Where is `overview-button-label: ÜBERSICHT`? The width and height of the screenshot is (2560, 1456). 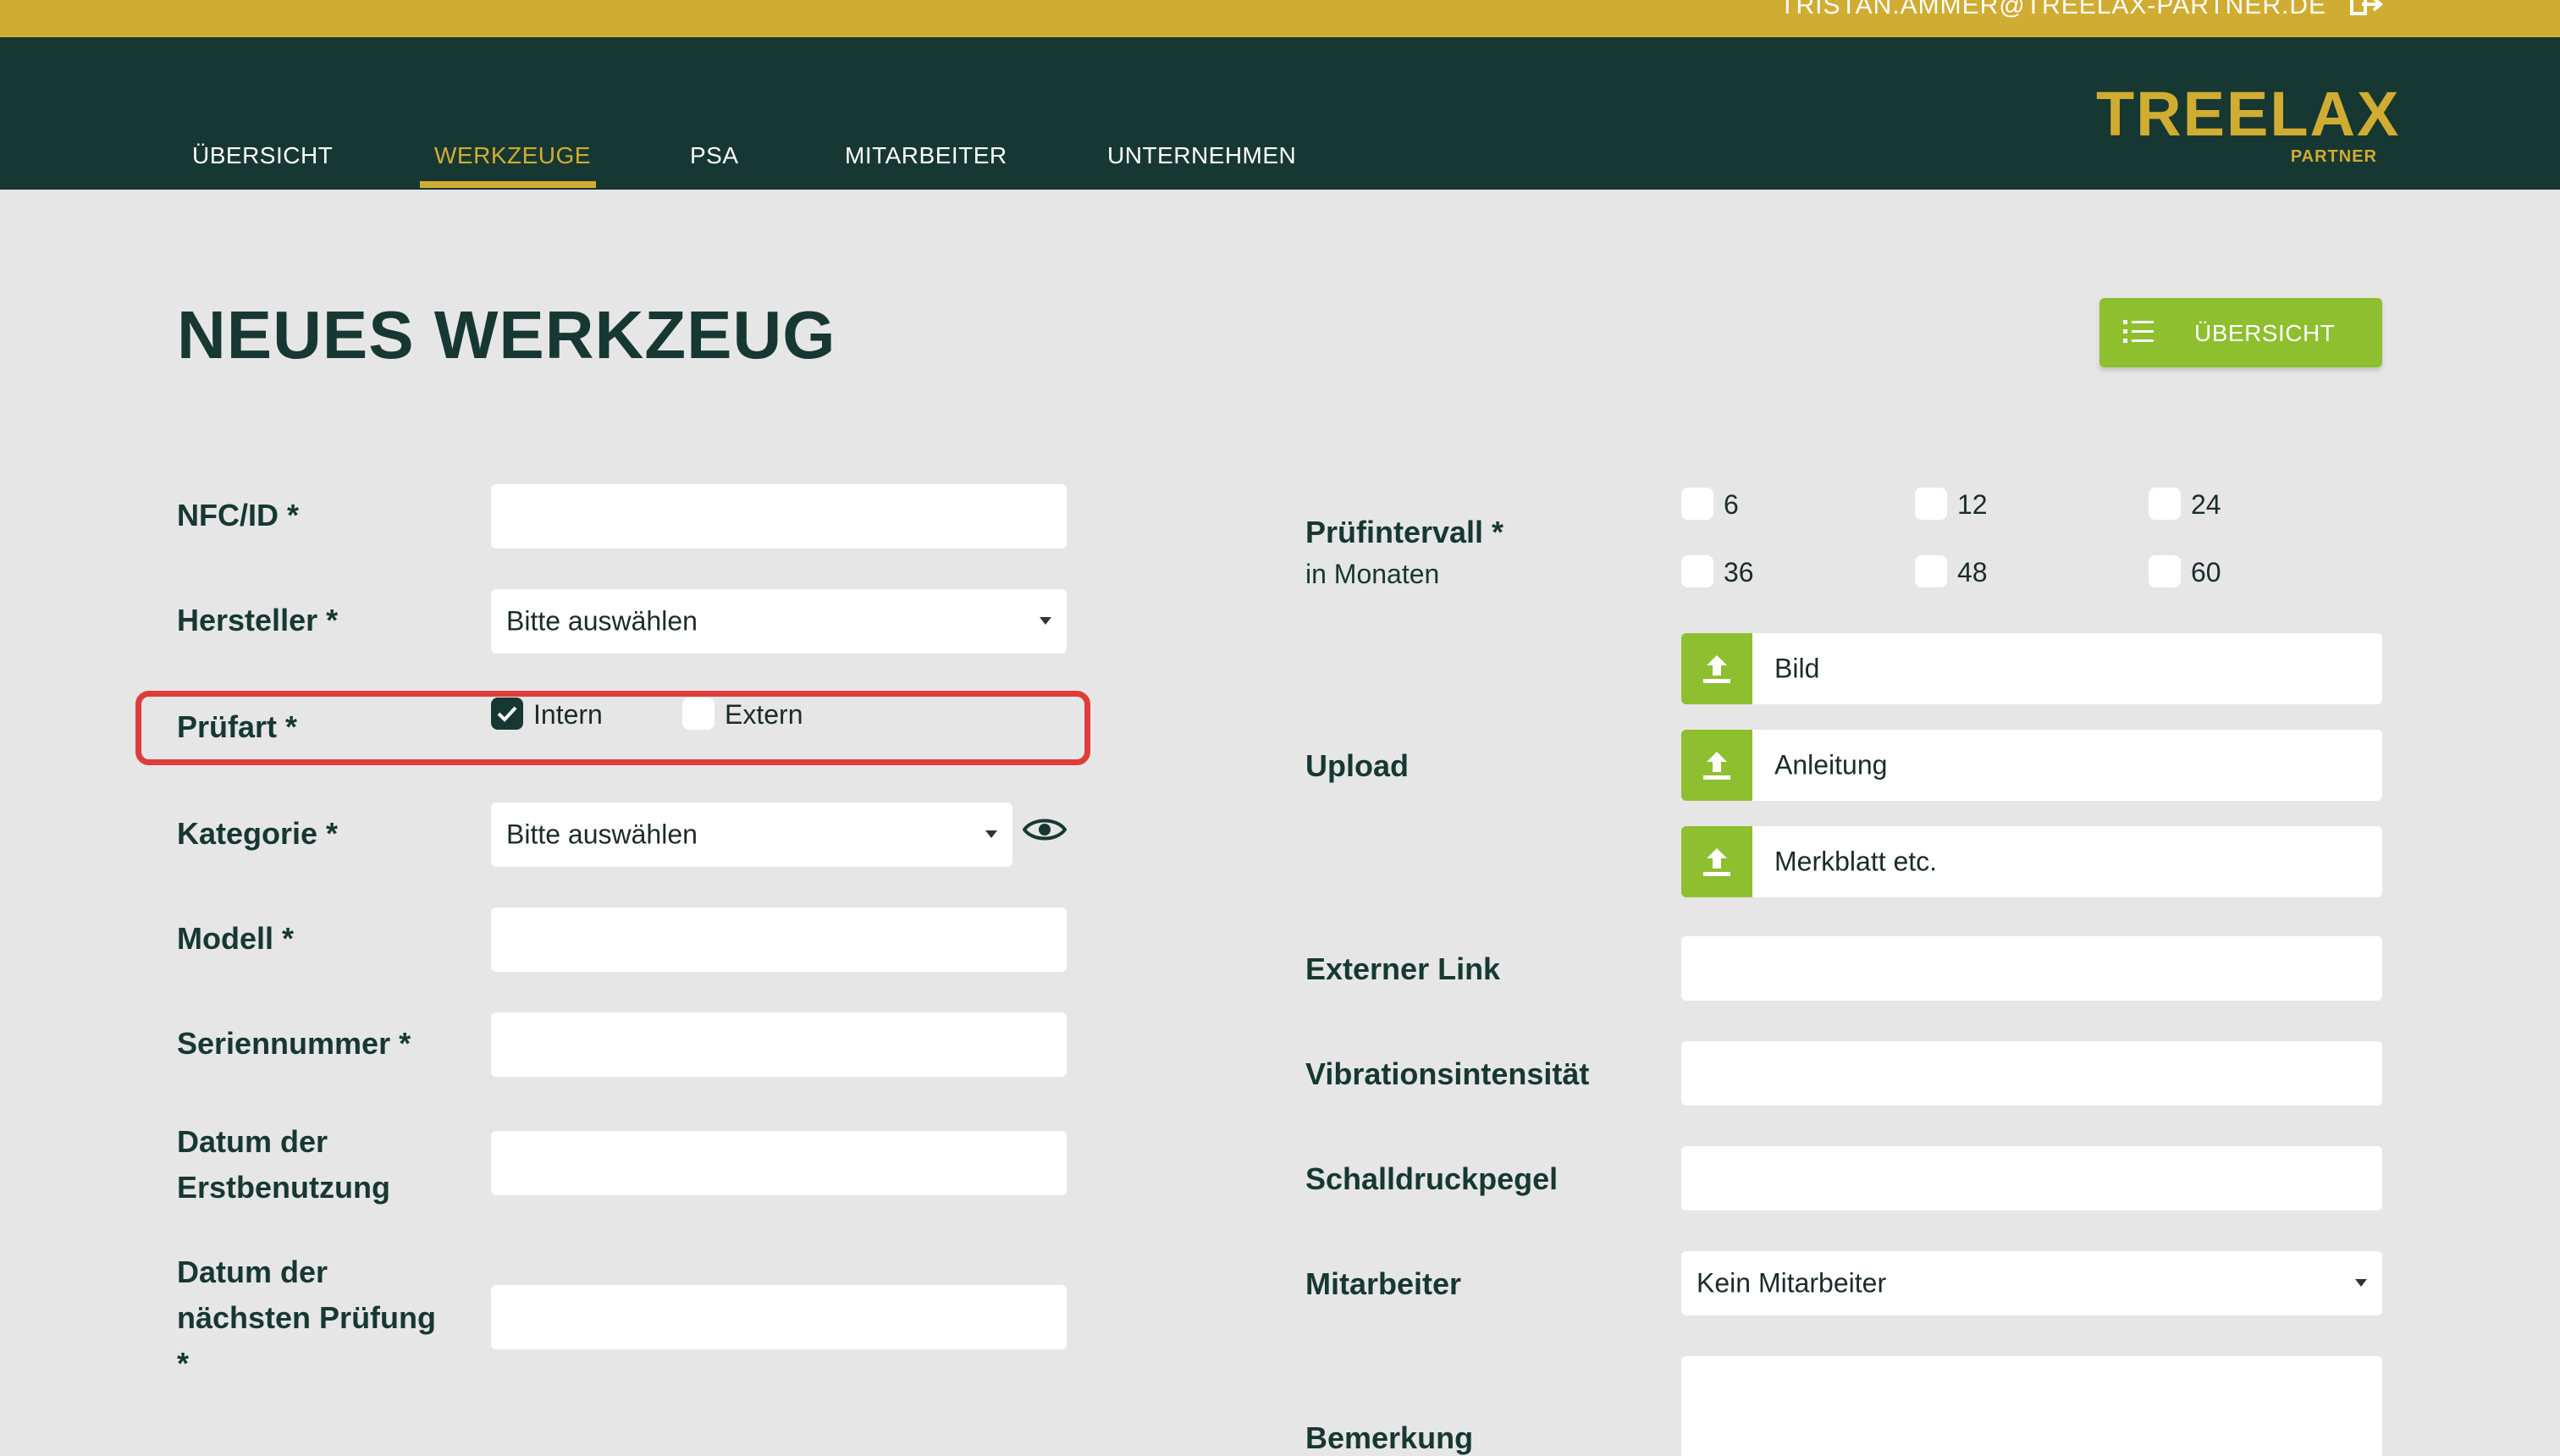
overview-button-label: ÜBERSICHT is located at coordinates (2265, 333).